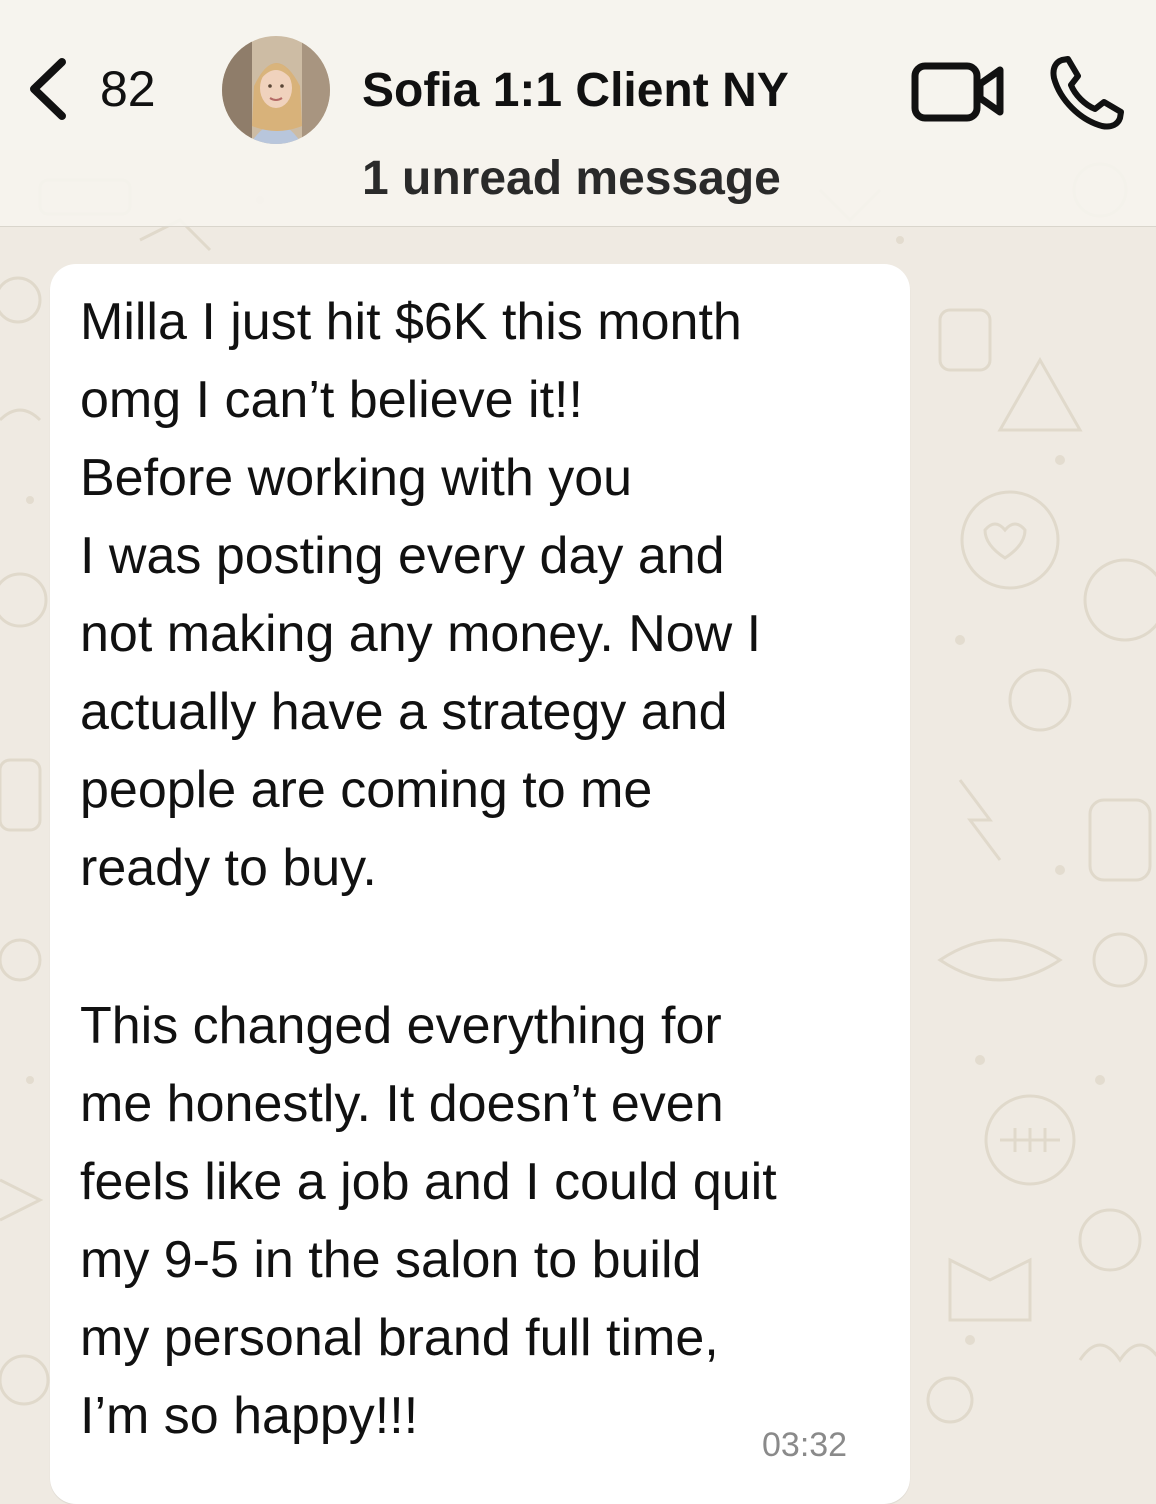  Describe the element at coordinates (402, 556) in the screenshot. I see `message-line: I was posting every day and` at that location.